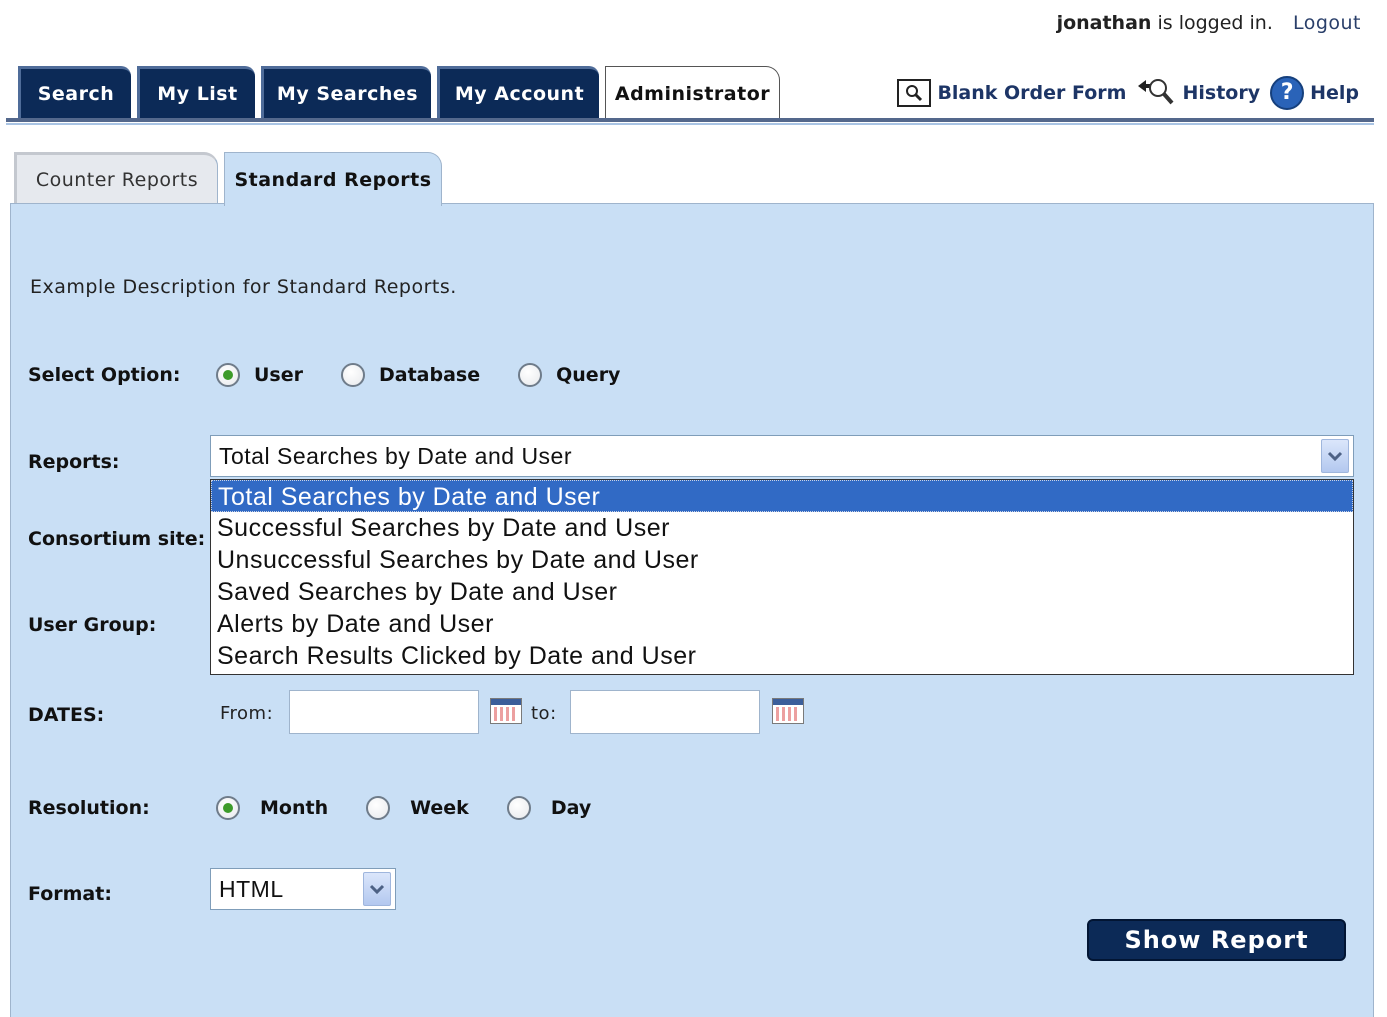 The height and width of the screenshot is (1017, 1387). What do you see at coordinates (914, 92) in the screenshot?
I see `magnifier-form-icon` at bounding box center [914, 92].